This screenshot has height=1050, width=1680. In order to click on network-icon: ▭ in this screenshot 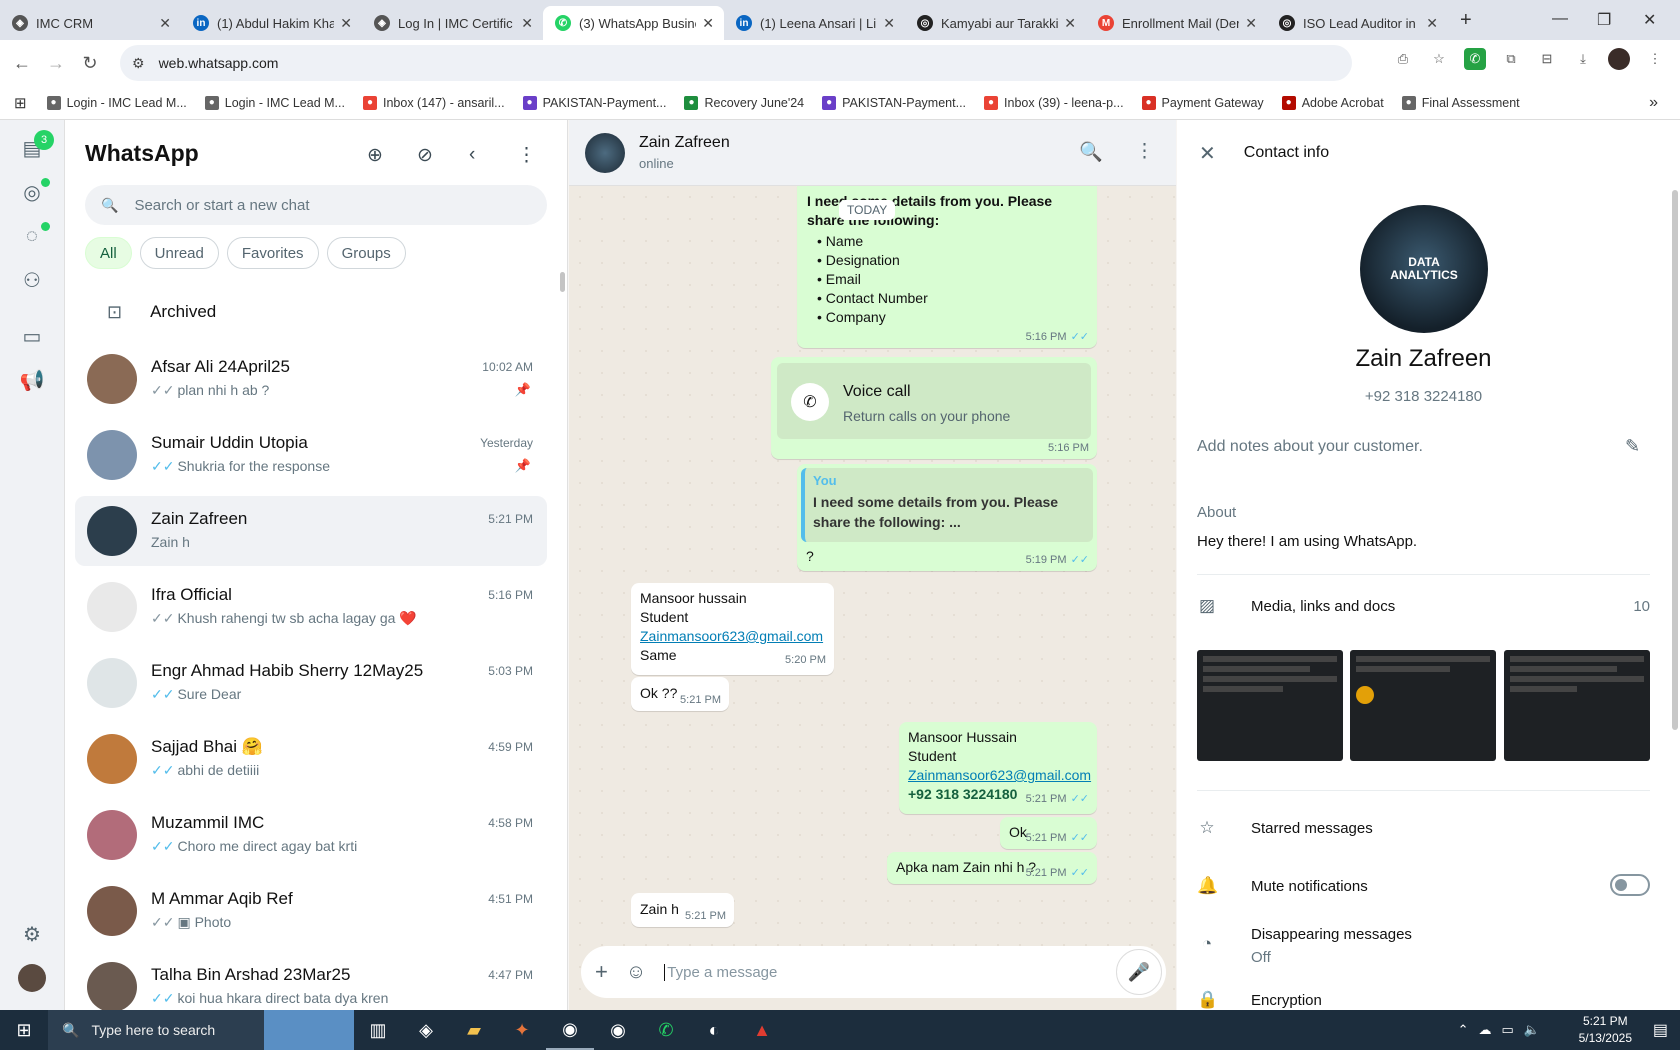, I will do `click(1508, 1030)`.